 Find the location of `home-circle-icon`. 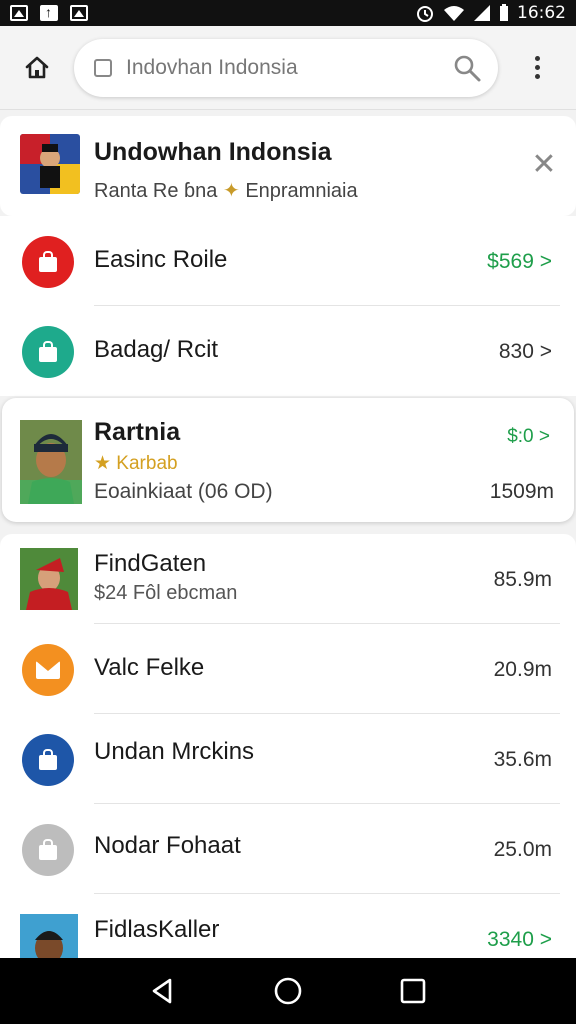

home-circle-icon is located at coordinates (288, 991).